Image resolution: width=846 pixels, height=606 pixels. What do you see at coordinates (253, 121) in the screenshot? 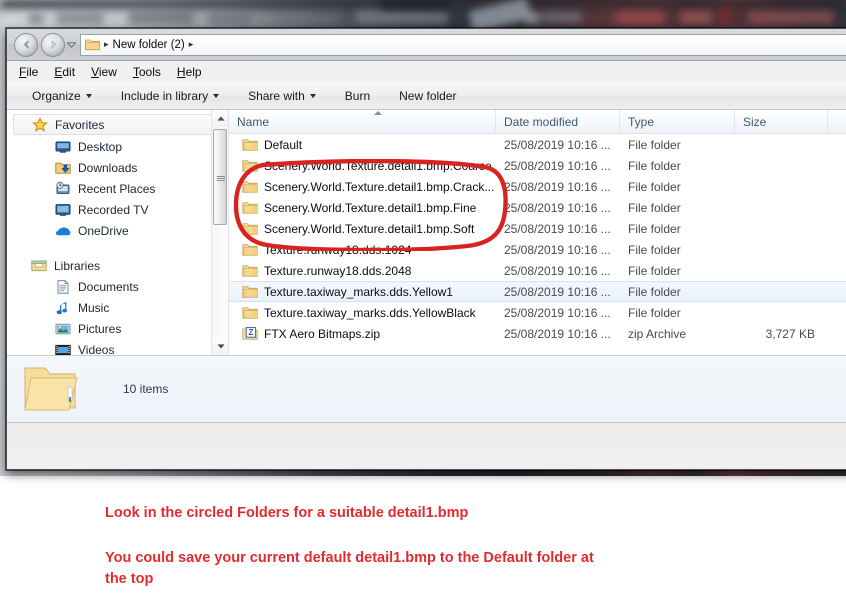
I see `column-header-name-label: Name` at bounding box center [253, 121].